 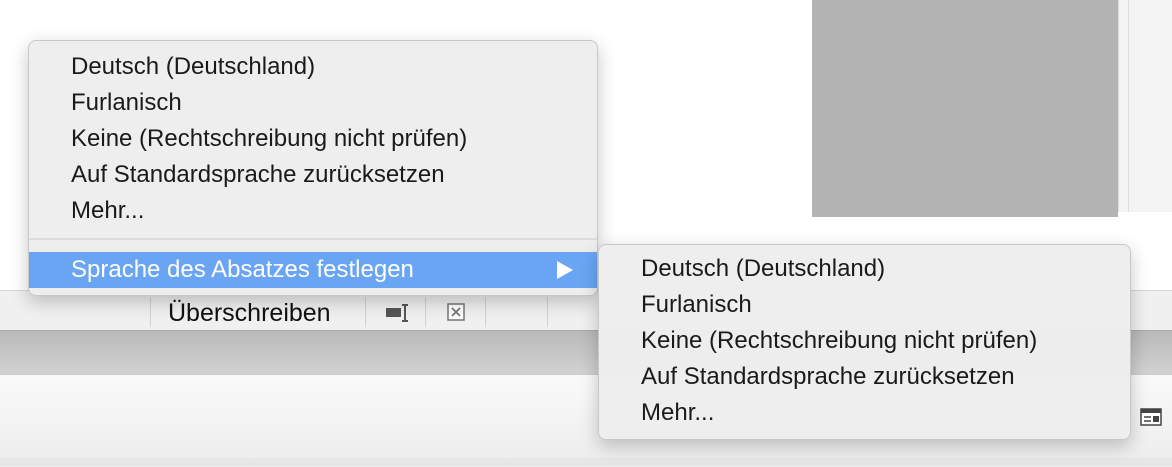 I want to click on page-preview-block, so click(x=965, y=108).